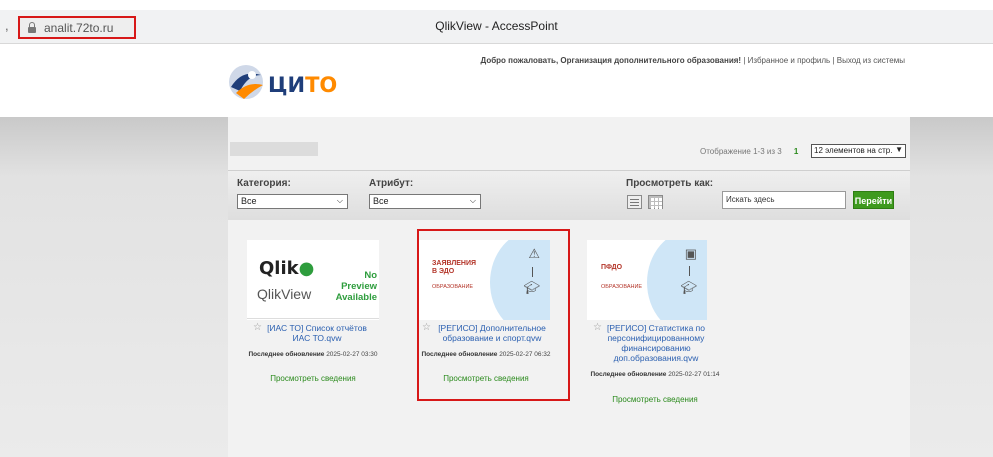 Image resolution: width=993 pixels, height=457 pixels. What do you see at coordinates (274, 149) in the screenshot?
I see `placeholder-block` at bounding box center [274, 149].